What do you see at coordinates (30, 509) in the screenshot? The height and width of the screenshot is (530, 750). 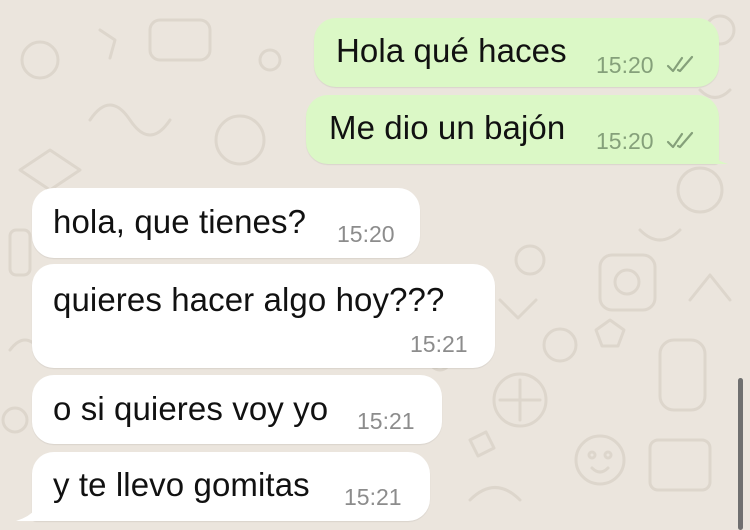 I see `incoming-bubble-tail` at bounding box center [30, 509].